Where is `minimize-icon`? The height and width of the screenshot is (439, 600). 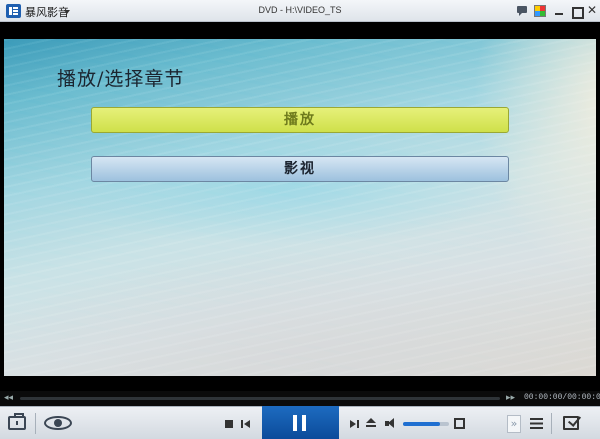
minimize-icon is located at coordinates (559, 11).